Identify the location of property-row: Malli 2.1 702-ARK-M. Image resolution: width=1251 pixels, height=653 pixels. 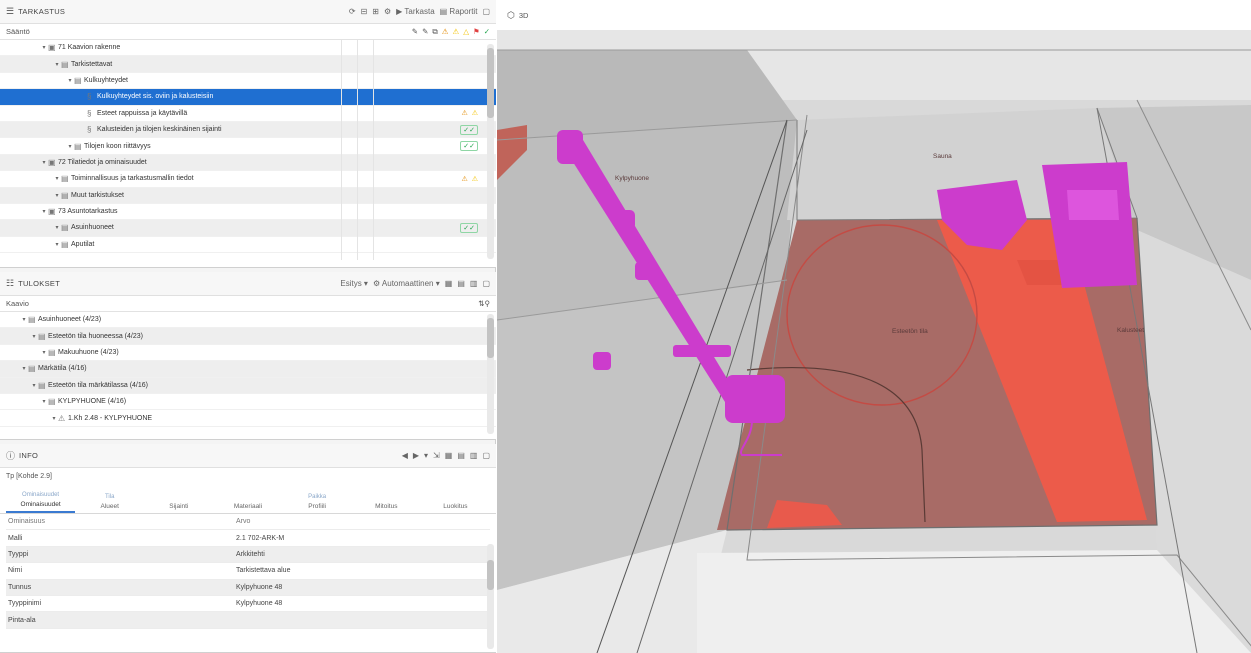
(248, 538).